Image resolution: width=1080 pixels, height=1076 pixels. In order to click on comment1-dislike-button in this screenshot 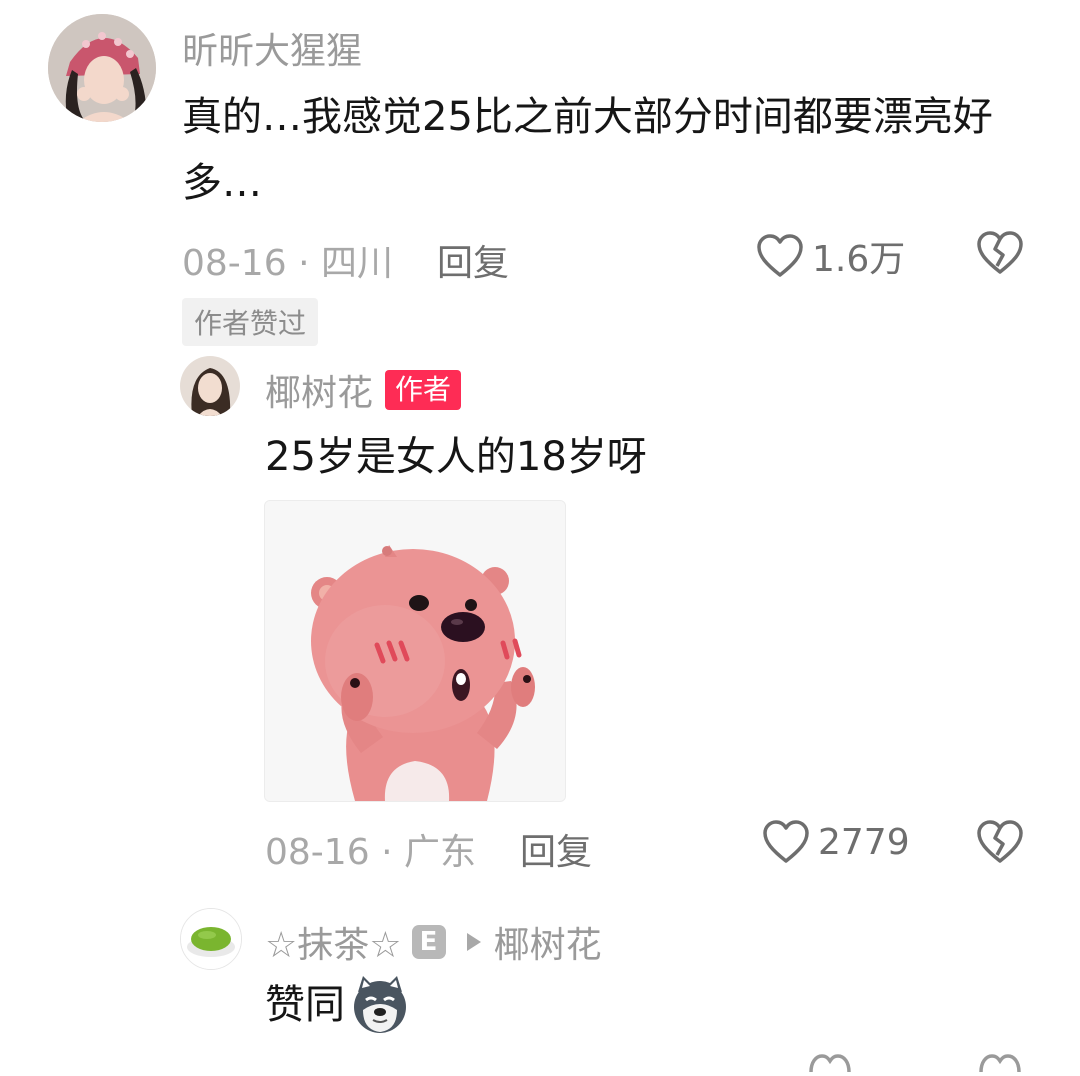, I will do `click(1000, 255)`.